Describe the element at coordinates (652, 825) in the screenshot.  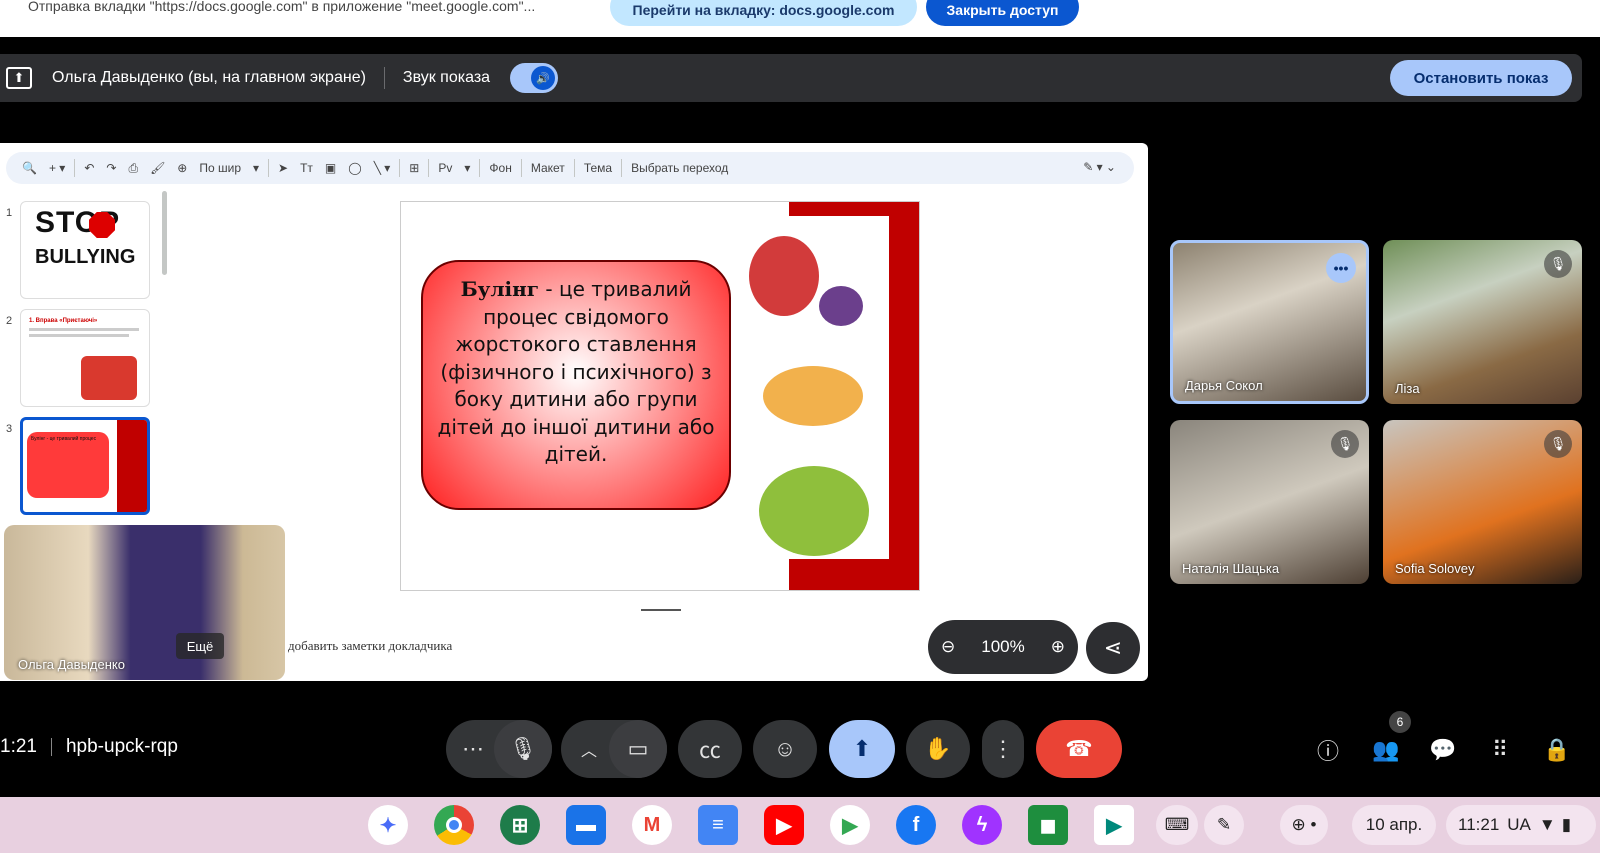
I see `gmail-icon: M` at that location.